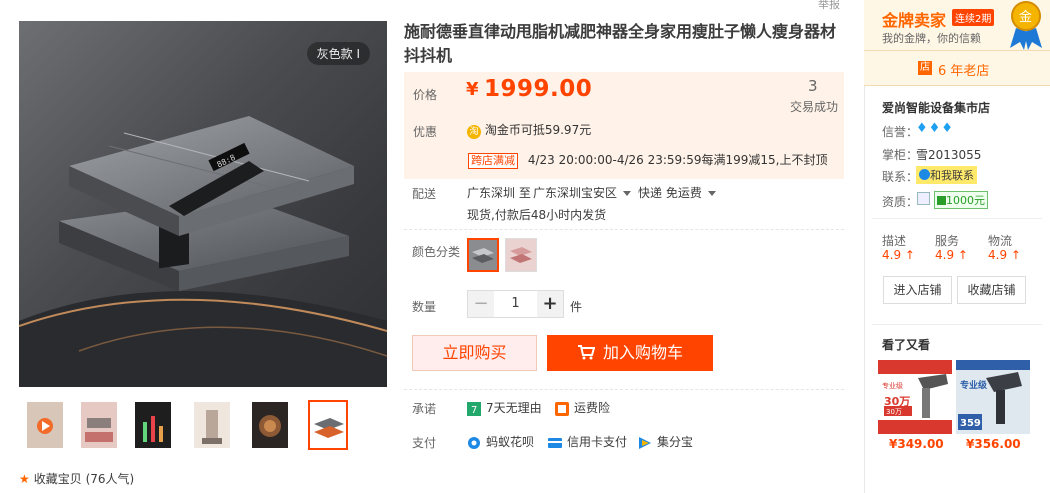  Describe the element at coordinates (1026, 25) in the screenshot. I see `gold-medal-icon: 金` at that location.